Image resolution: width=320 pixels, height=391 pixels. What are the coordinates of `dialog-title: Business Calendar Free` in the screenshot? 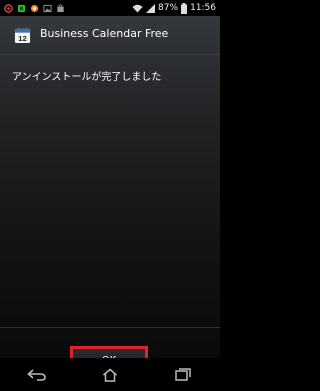 It's located at (104, 33).